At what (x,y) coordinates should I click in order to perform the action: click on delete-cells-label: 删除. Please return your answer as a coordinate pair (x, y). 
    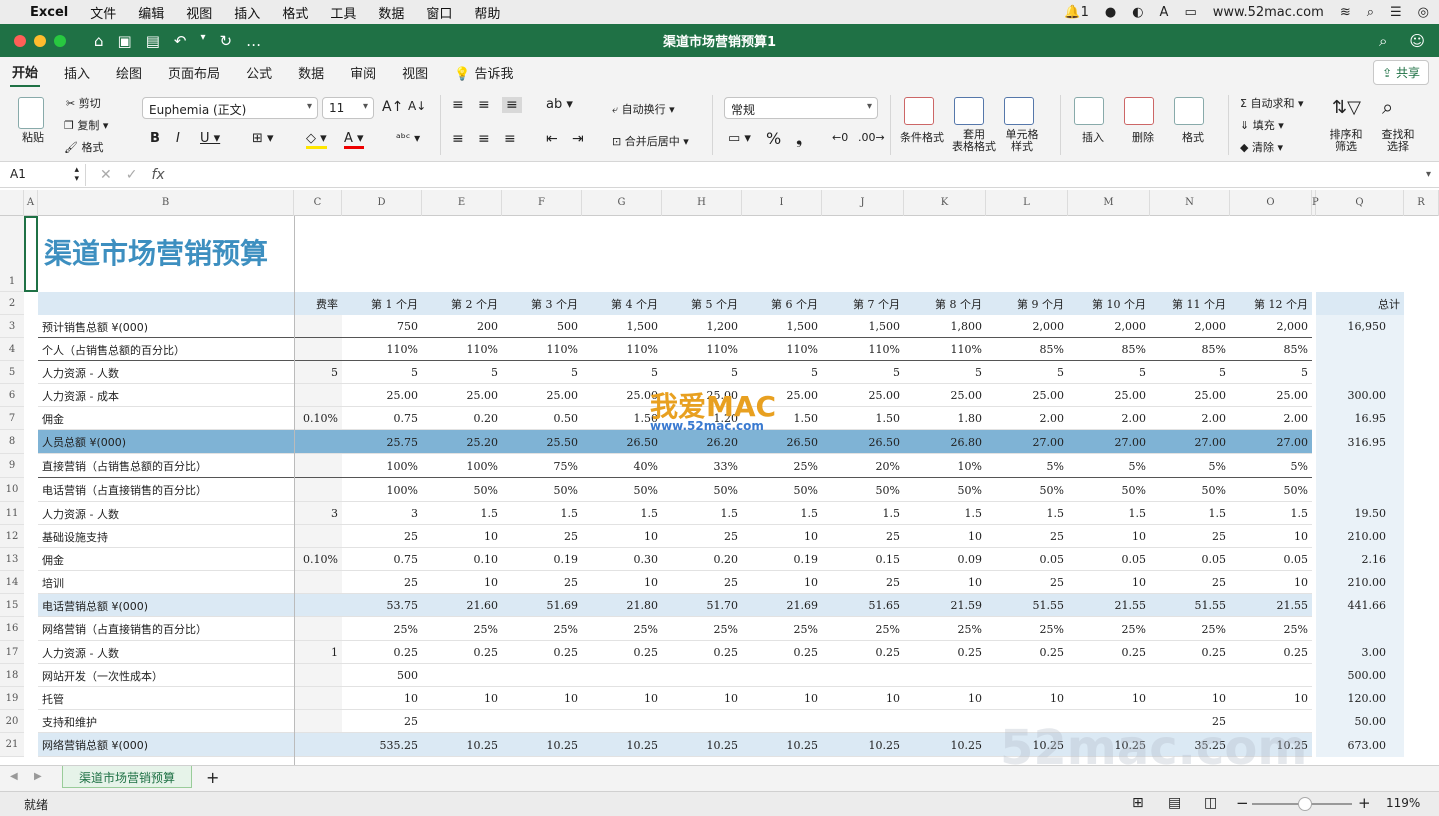
    Looking at the image, I should click on (1143, 137).